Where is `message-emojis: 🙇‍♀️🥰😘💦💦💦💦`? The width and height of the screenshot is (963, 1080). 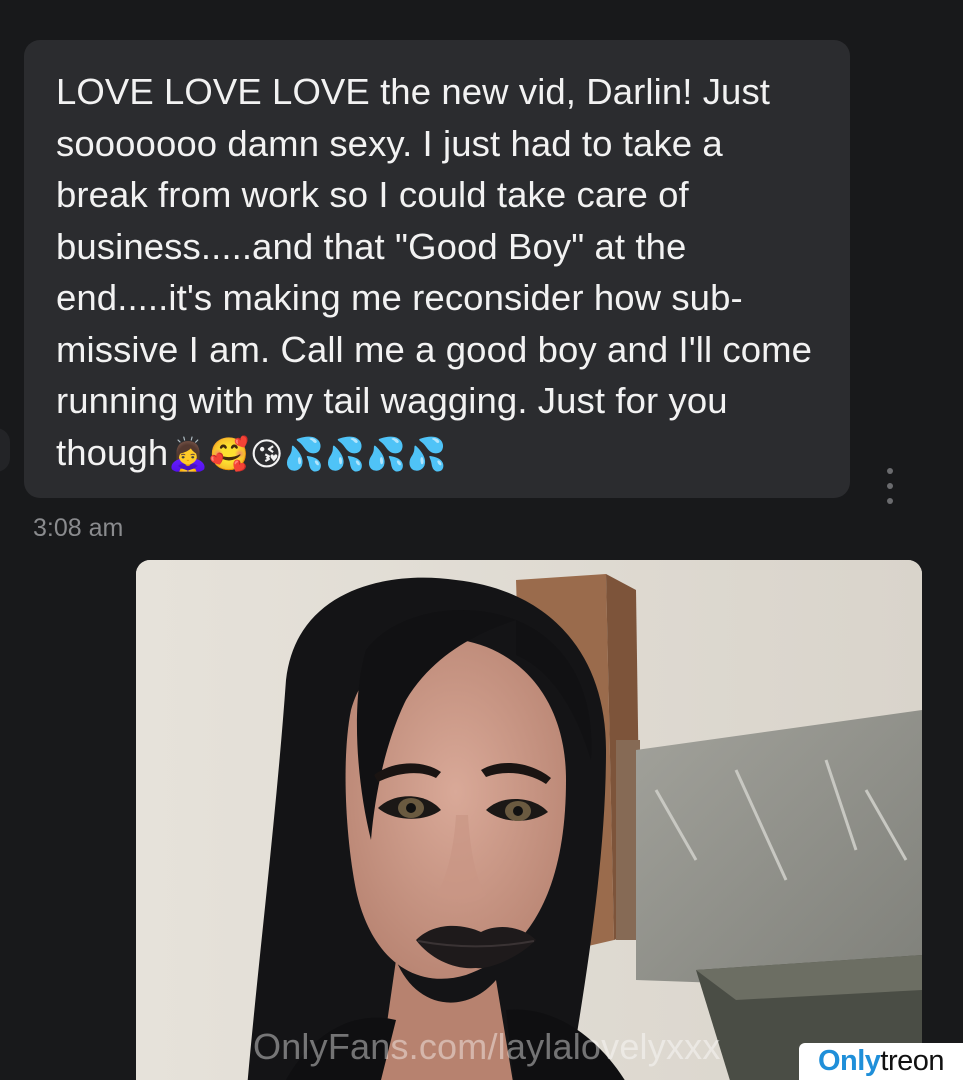 message-emojis: 🙇‍♀️🥰😘💦💦💦💦 is located at coordinates (308, 453).